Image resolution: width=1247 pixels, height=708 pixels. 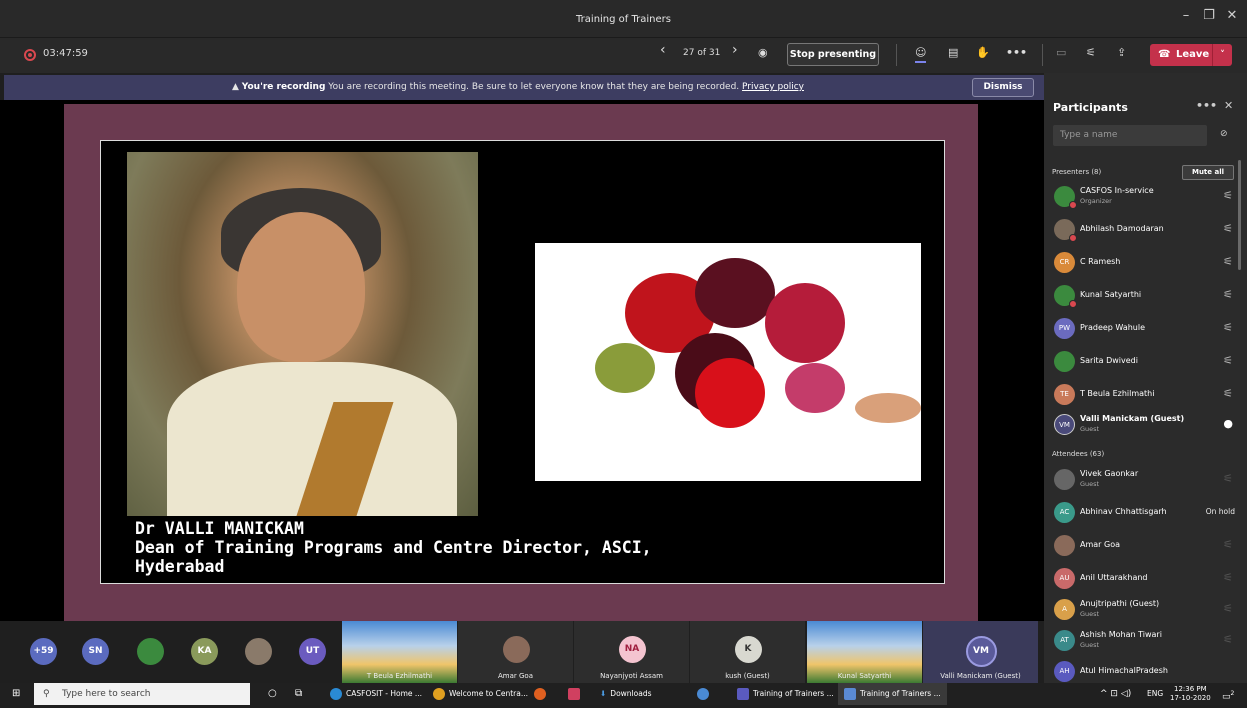 What do you see at coordinates (1232, 15) in the screenshot?
I see `close-window-icon: ✕` at bounding box center [1232, 15].